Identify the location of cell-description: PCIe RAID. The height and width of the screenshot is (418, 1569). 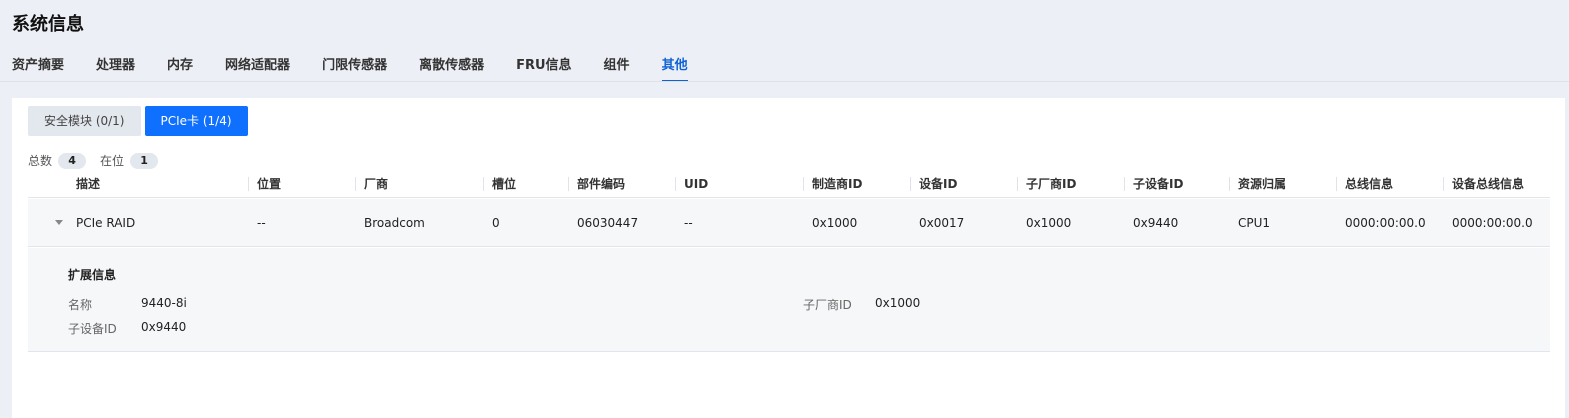
(106, 223).